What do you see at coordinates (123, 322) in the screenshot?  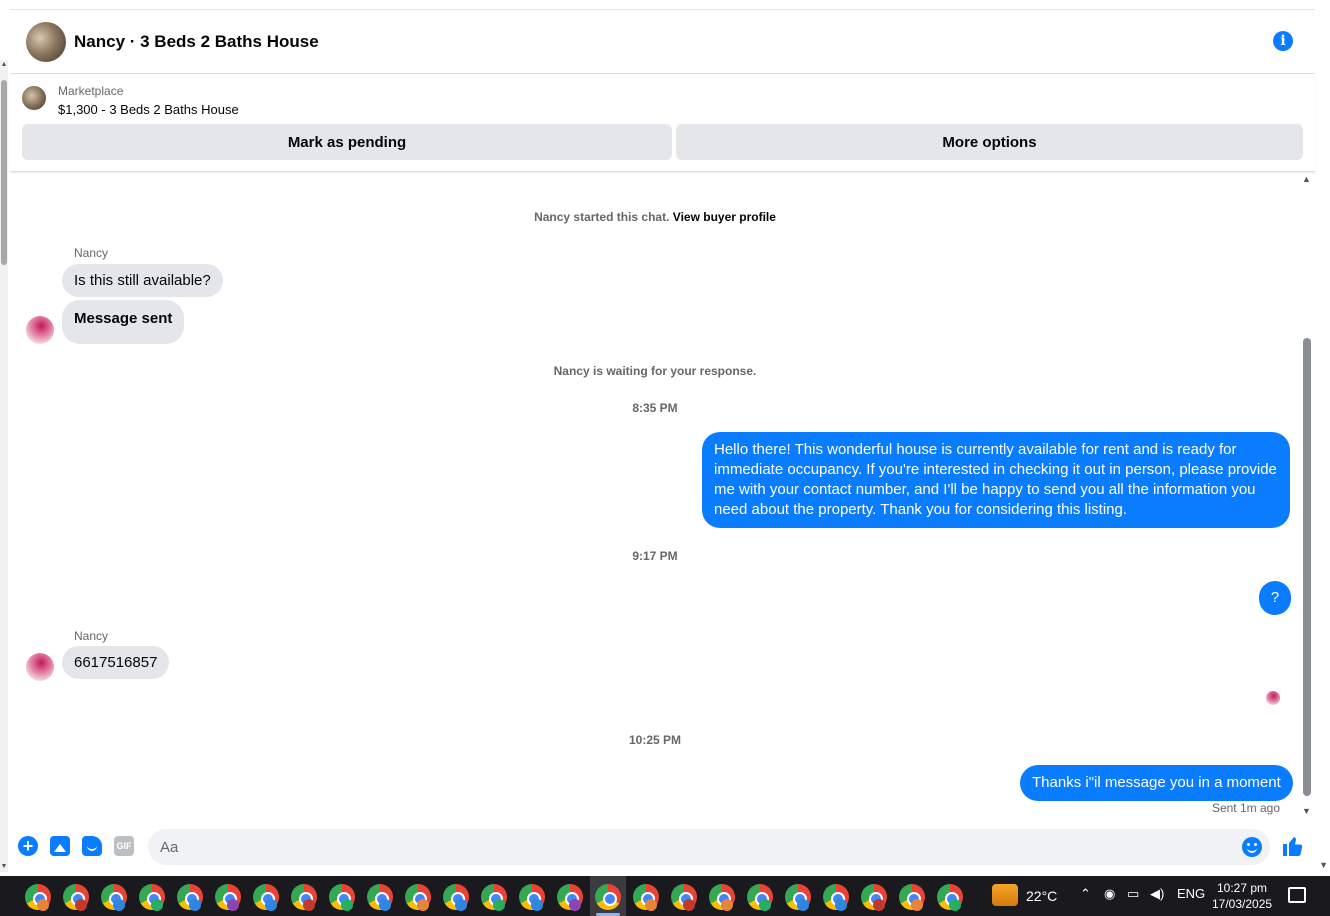 I see `incoming-message: Message sent` at bounding box center [123, 322].